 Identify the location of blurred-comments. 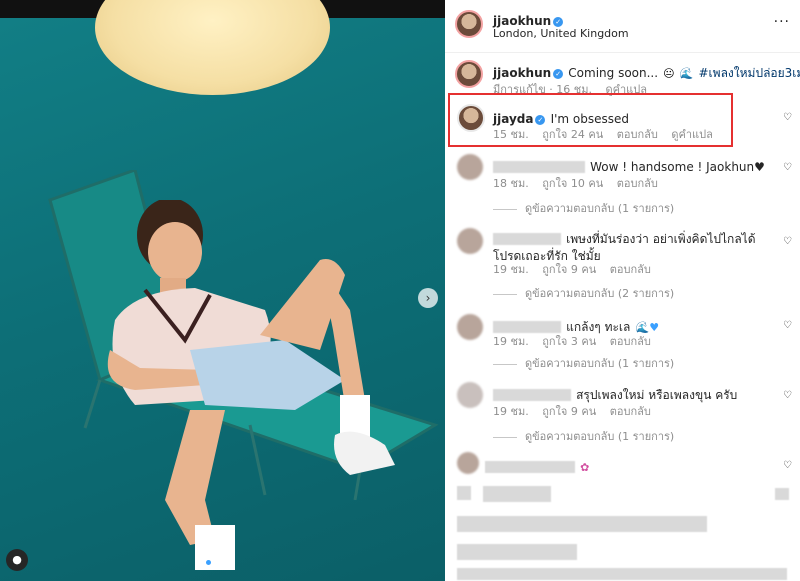
(622, 531).